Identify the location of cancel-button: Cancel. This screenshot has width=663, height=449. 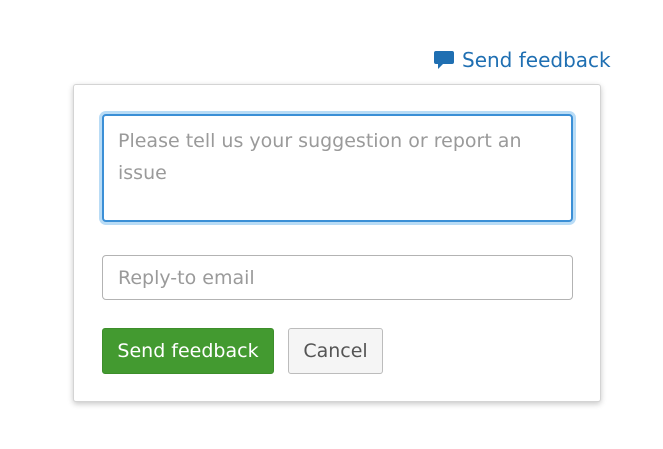
(335, 351).